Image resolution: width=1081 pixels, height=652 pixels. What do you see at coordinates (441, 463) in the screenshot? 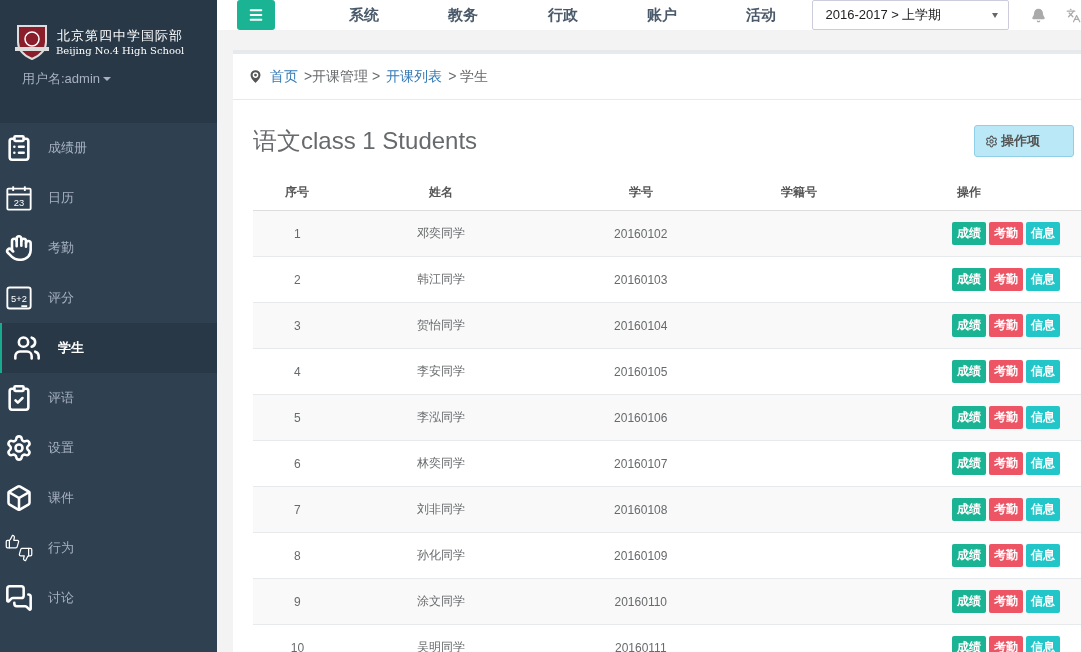
I see `table-cell: 林奕同学` at bounding box center [441, 463].